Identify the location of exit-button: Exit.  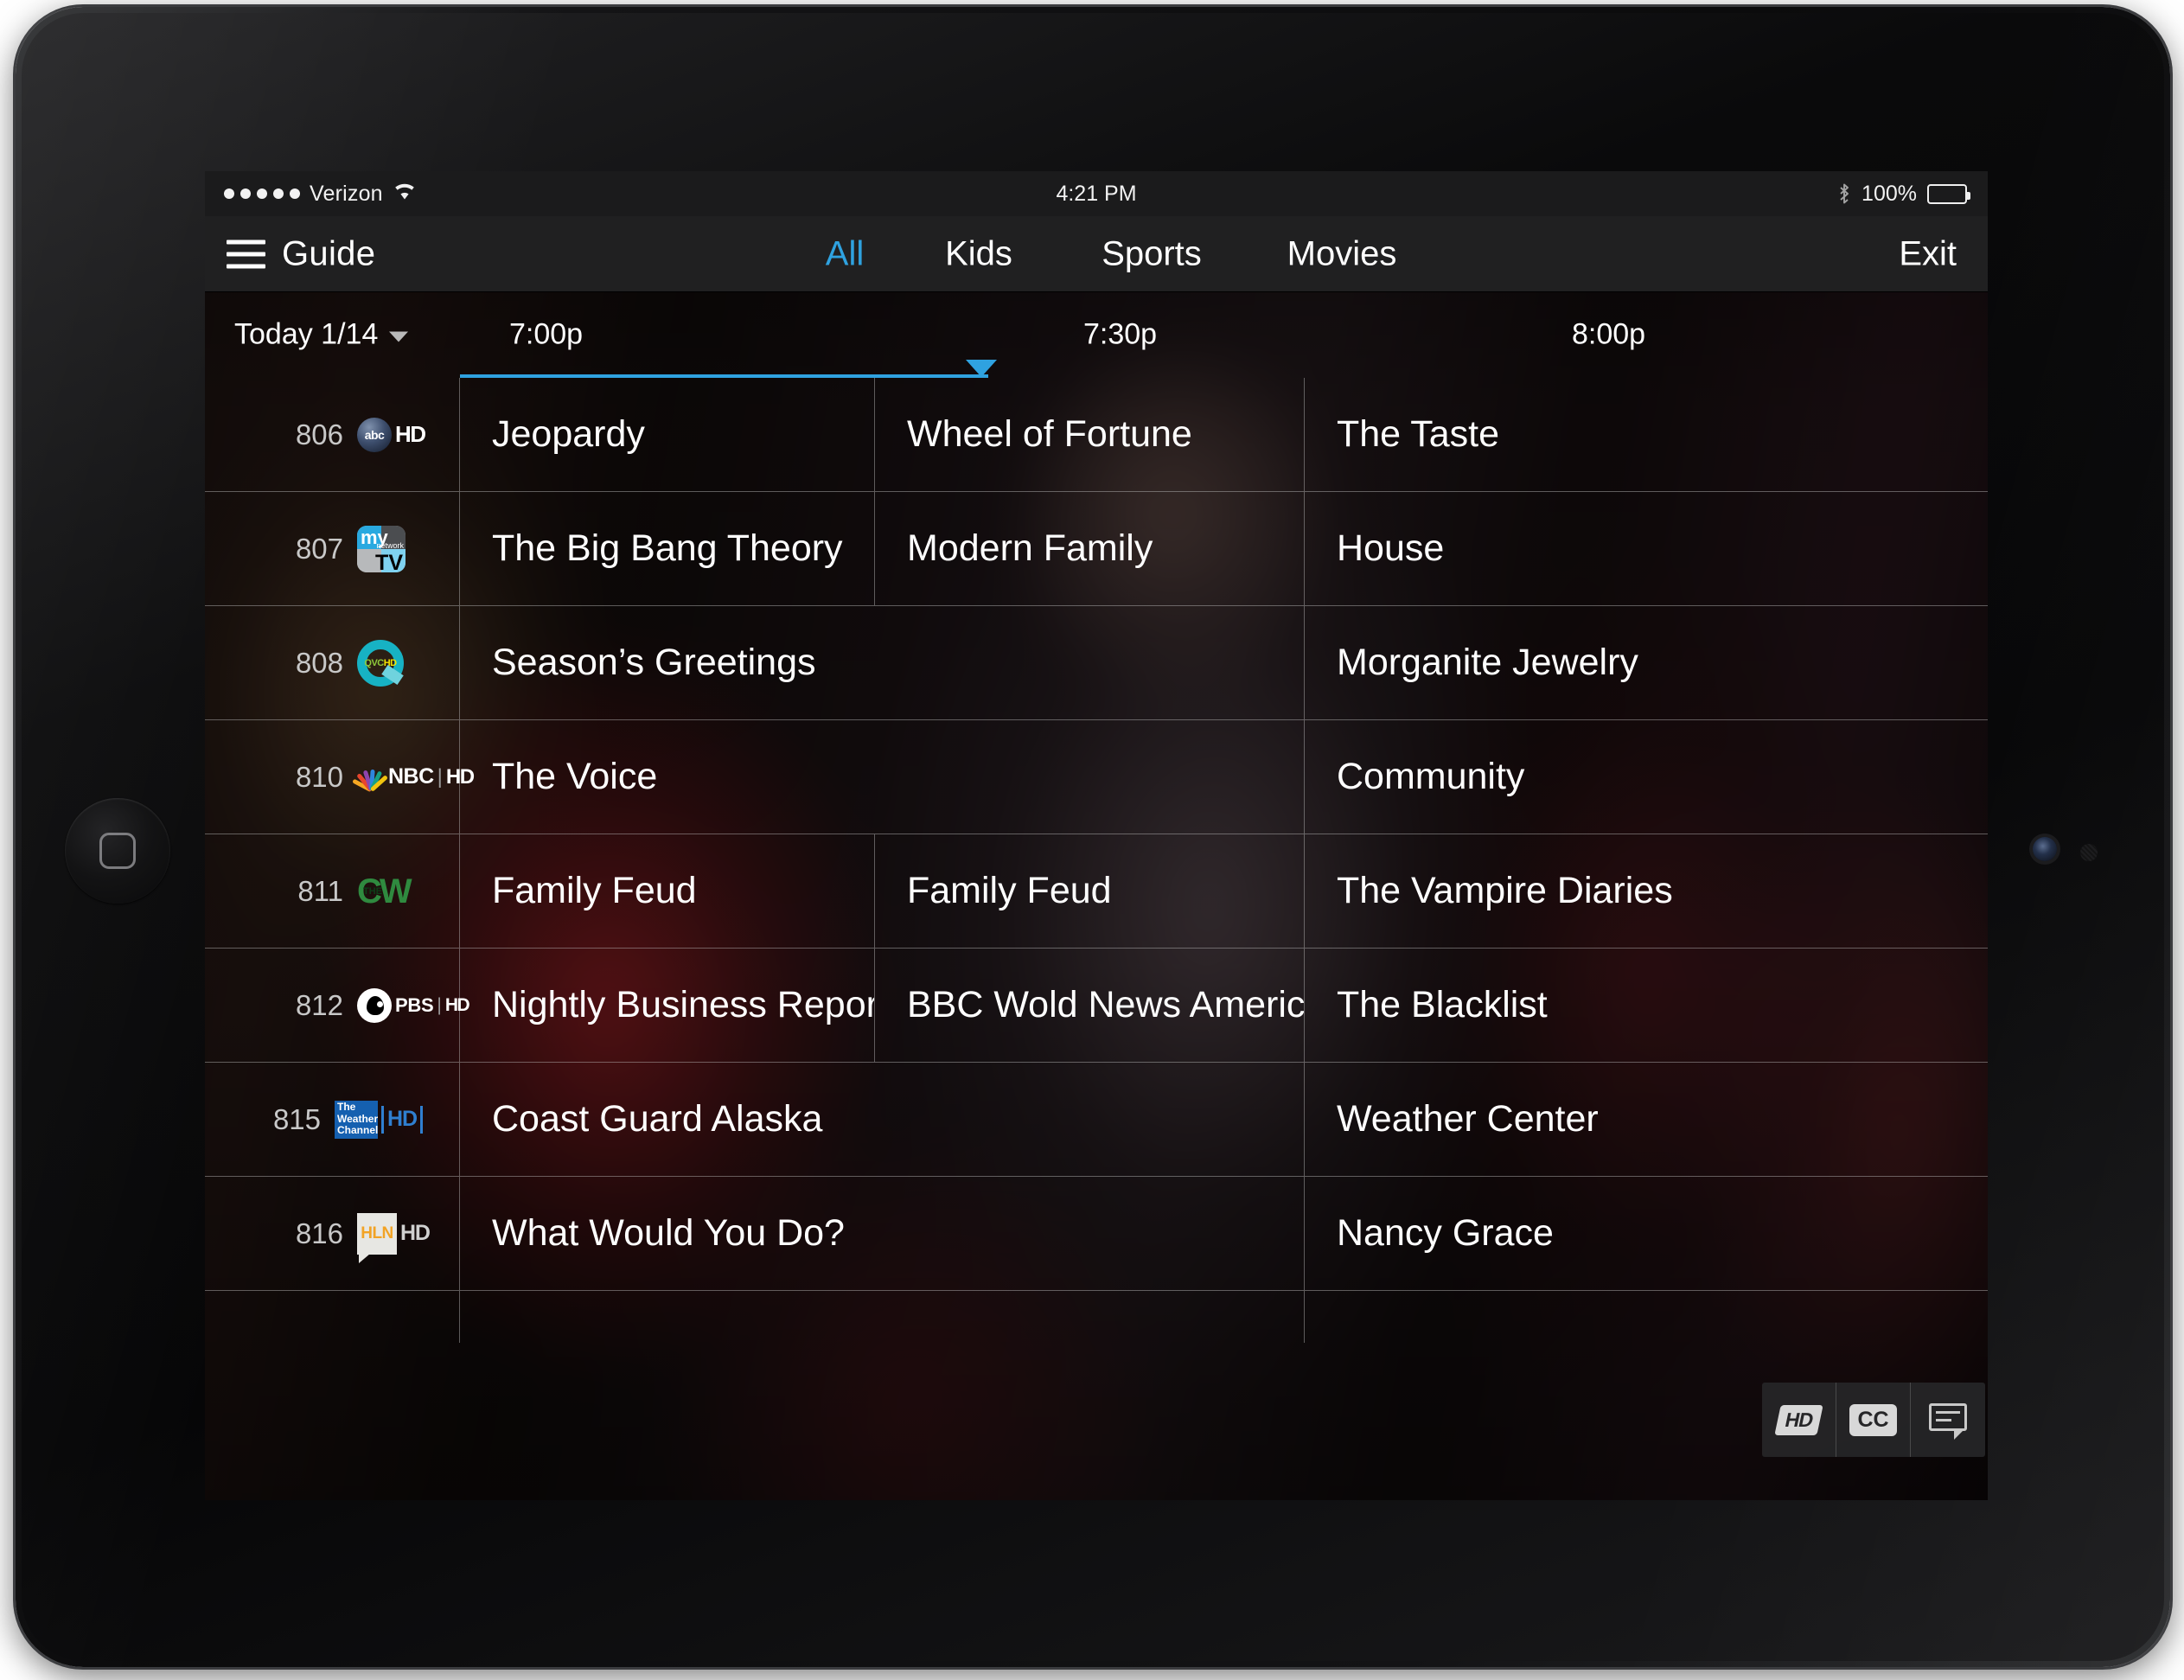
(1928, 254).